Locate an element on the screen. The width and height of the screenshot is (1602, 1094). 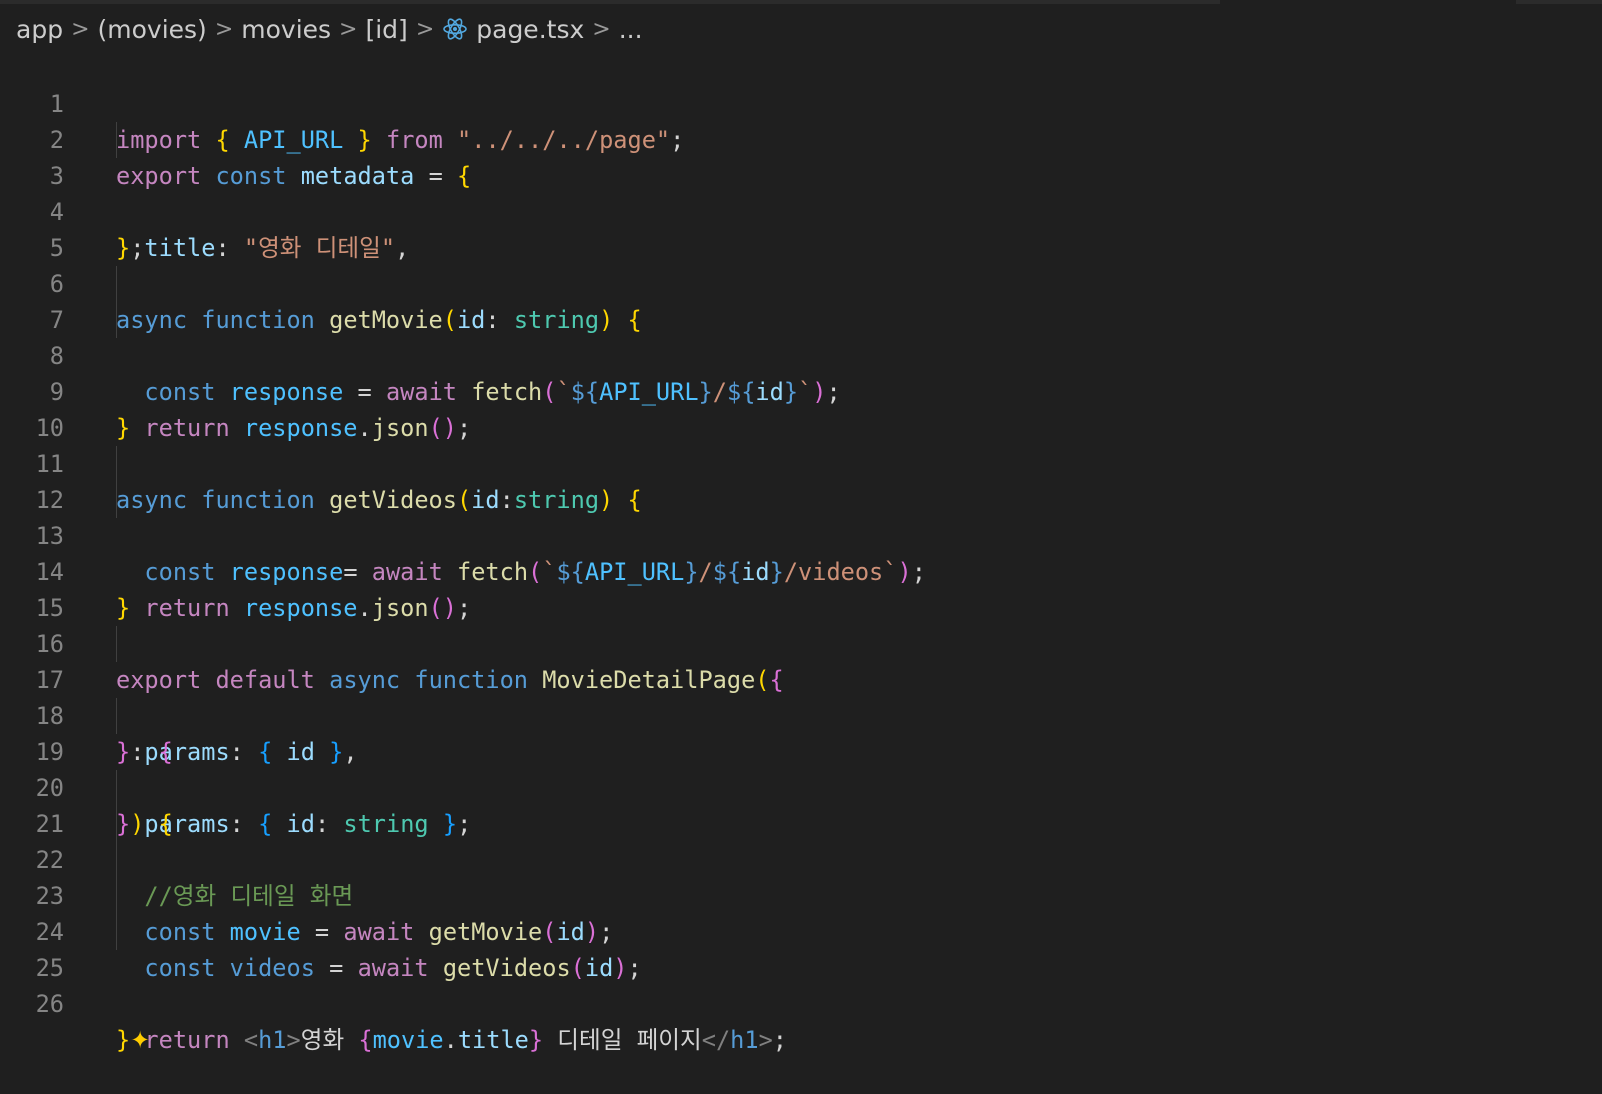
code-line: 17 params: { id }, is located at coordinates (801, 696).